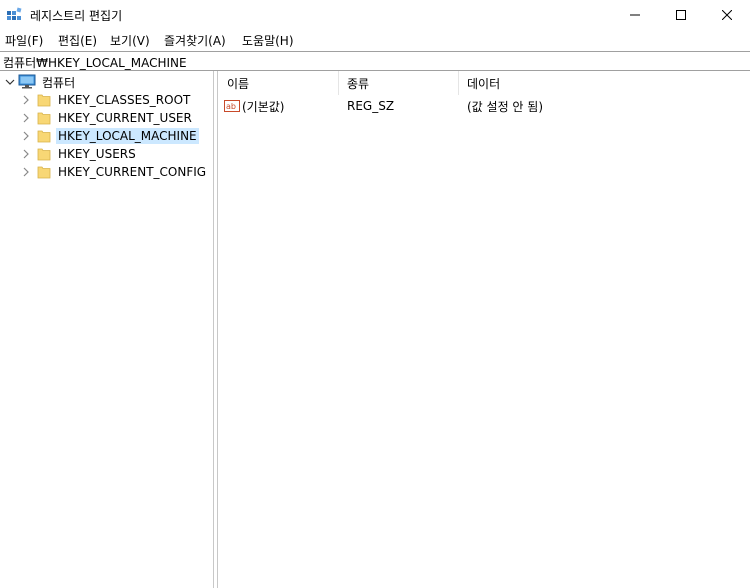  I want to click on svg-text: ab, so click(231, 106).